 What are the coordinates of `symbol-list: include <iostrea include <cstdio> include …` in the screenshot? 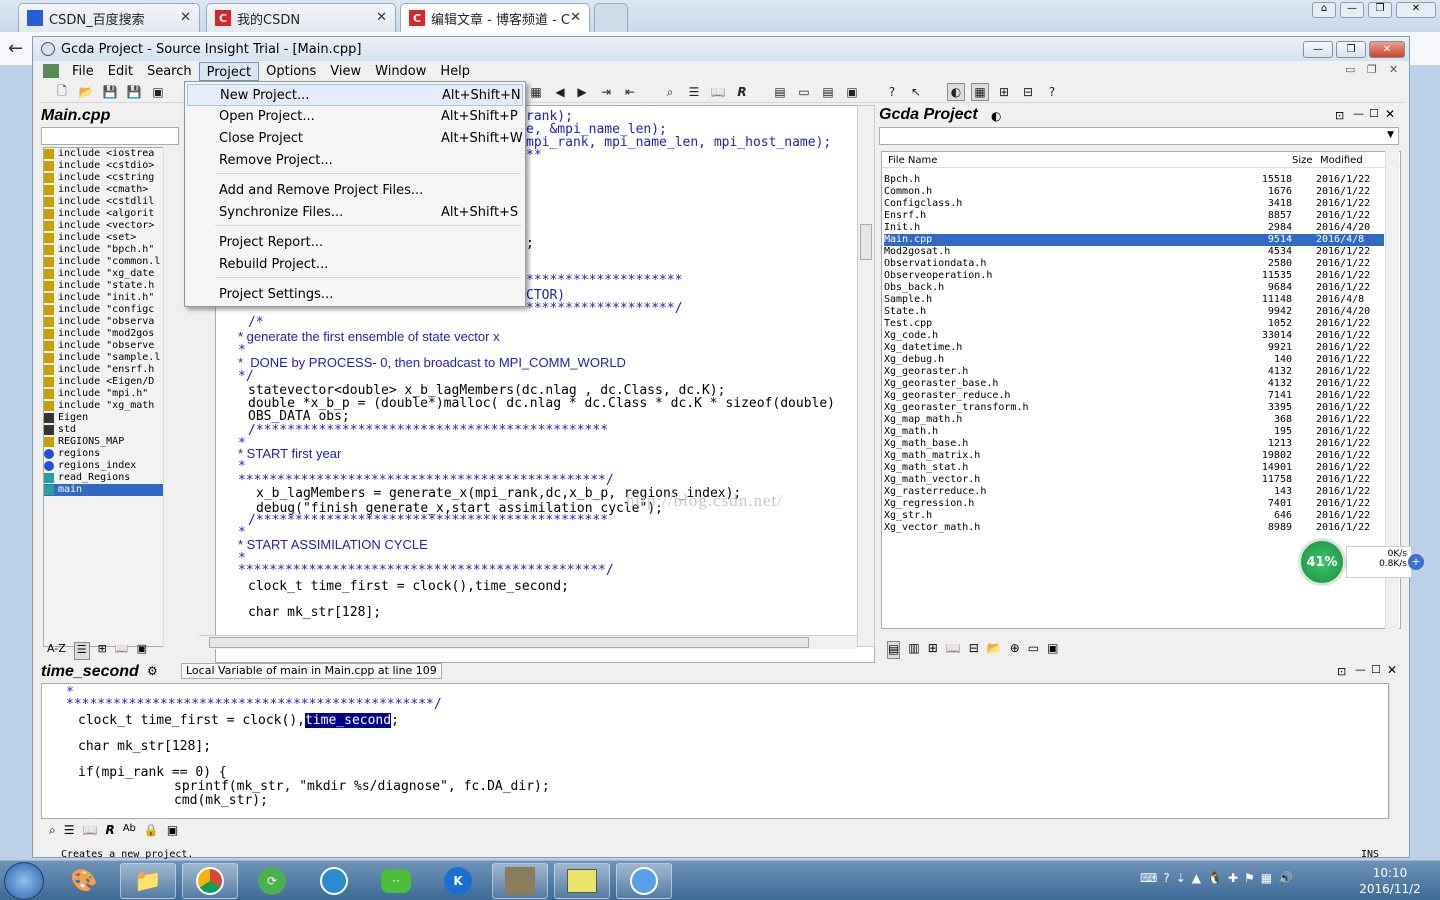 It's located at (106, 397).